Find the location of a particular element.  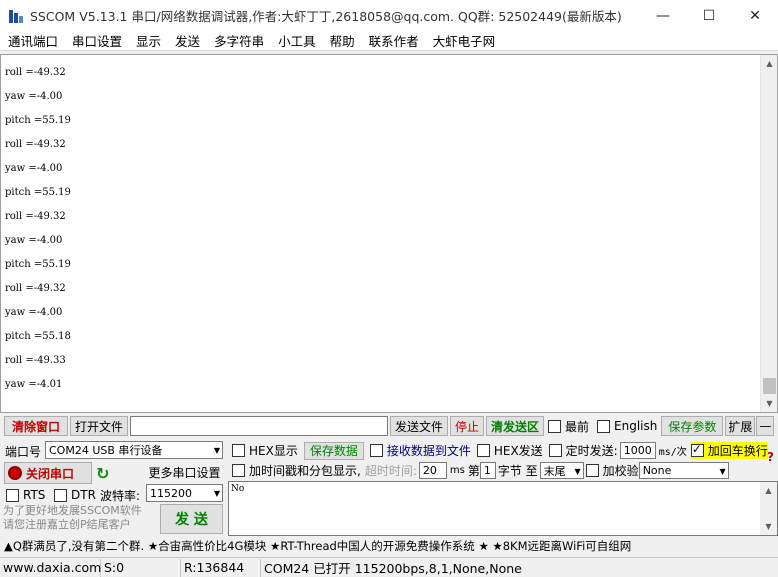

menu-send: 发送 is located at coordinates (187, 40).